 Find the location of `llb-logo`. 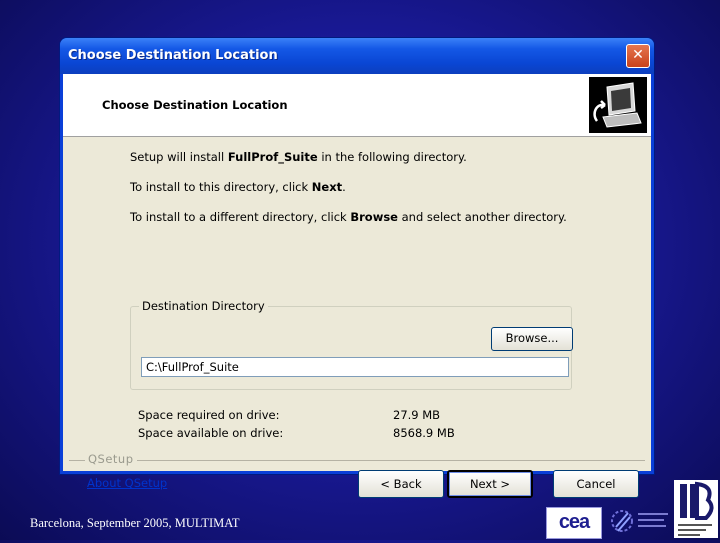

llb-logo is located at coordinates (696, 509).